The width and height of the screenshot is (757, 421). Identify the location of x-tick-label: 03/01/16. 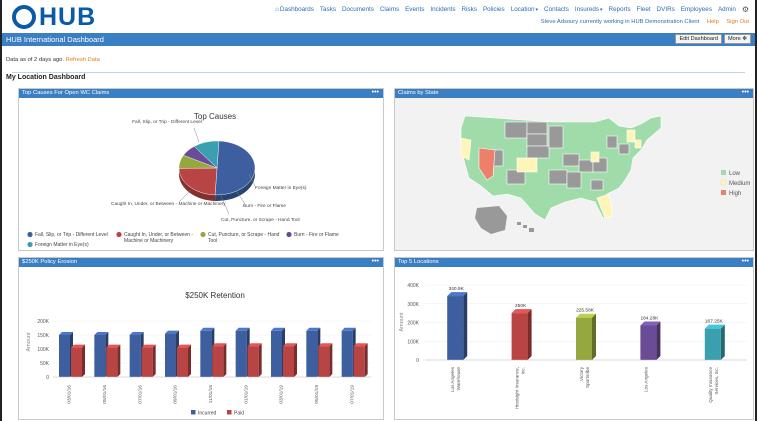
(70, 394).